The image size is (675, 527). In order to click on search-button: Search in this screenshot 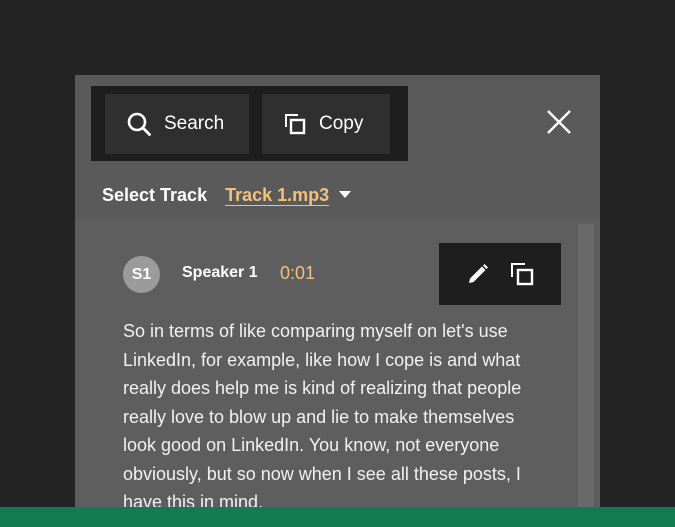, I will do `click(177, 124)`.